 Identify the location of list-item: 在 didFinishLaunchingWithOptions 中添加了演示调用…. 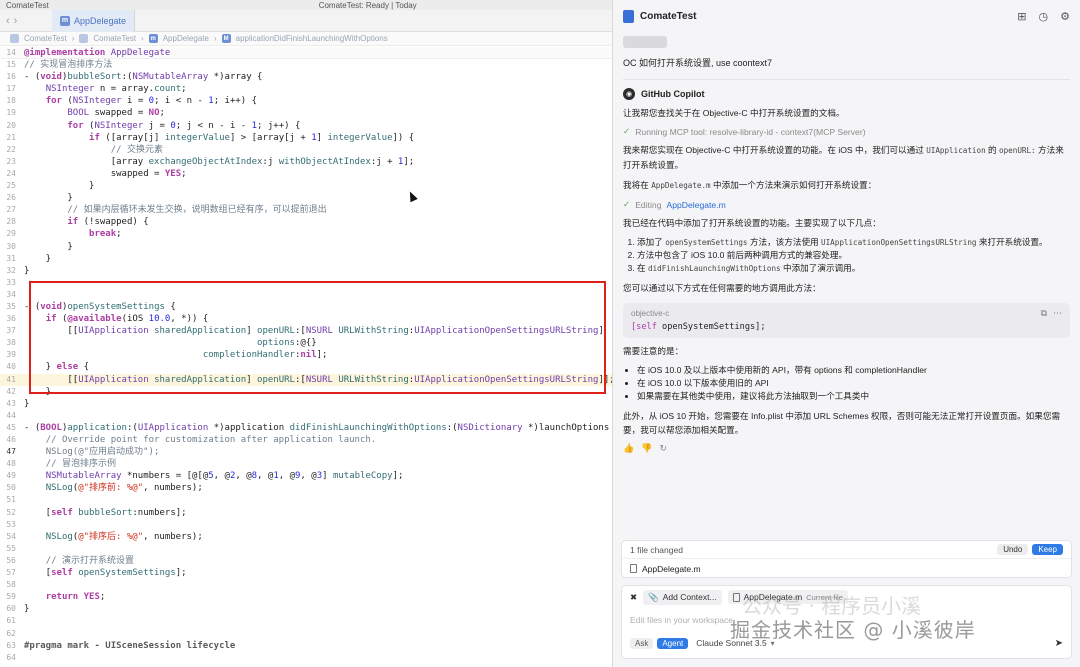
(853, 268).